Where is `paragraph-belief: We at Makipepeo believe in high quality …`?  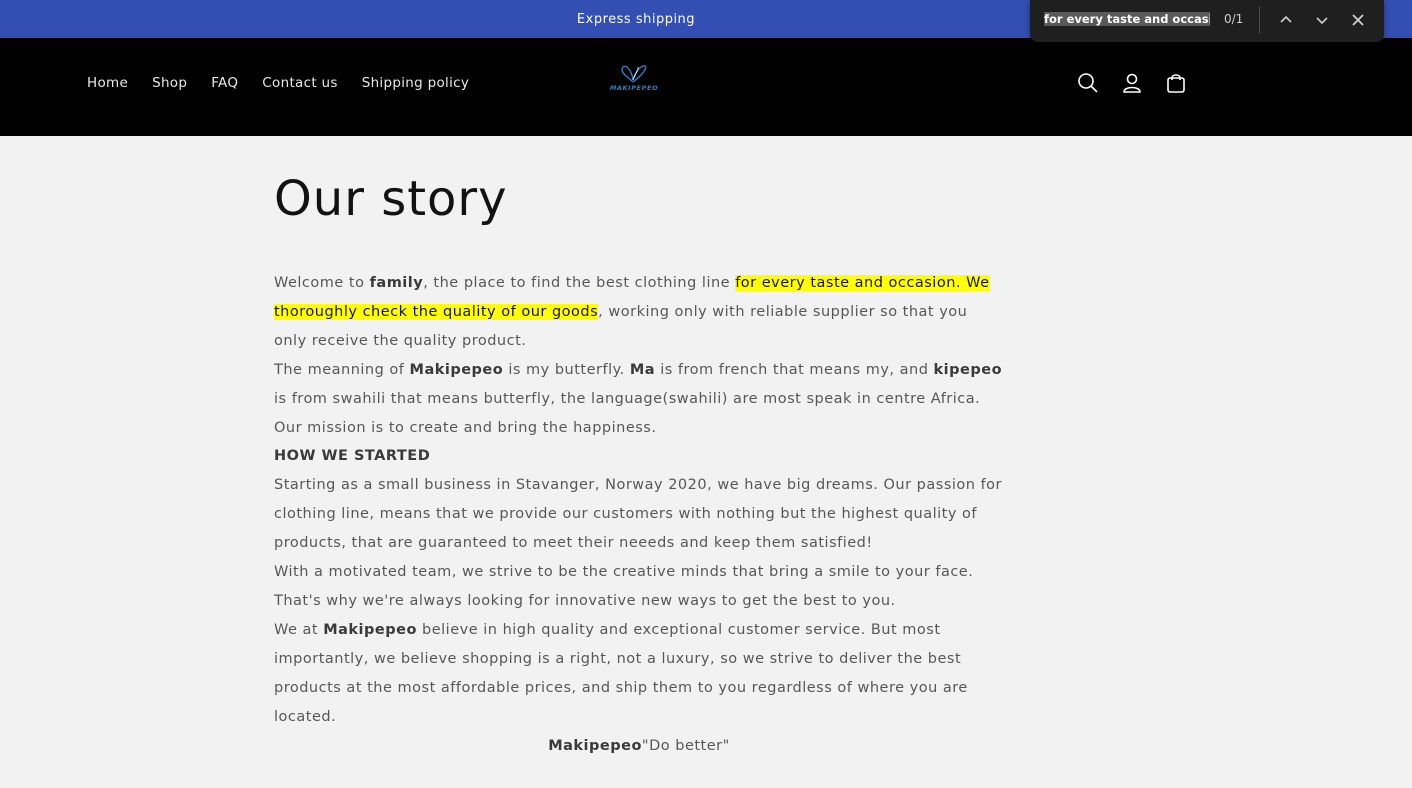
paragraph-belief: We at Makipepeo believe in high quality … is located at coordinates (621, 673).